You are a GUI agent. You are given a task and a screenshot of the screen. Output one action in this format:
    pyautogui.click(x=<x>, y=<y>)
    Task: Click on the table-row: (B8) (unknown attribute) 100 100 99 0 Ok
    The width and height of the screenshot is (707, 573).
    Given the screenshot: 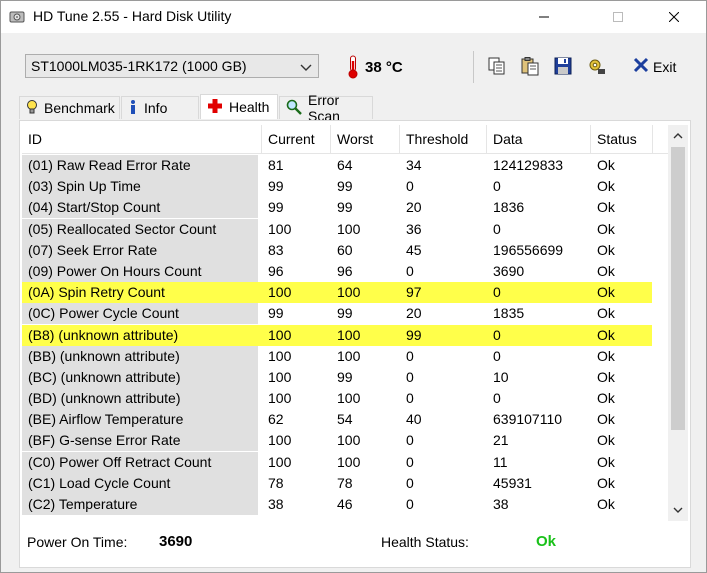 What is the action you would take?
    pyautogui.click(x=345, y=335)
    